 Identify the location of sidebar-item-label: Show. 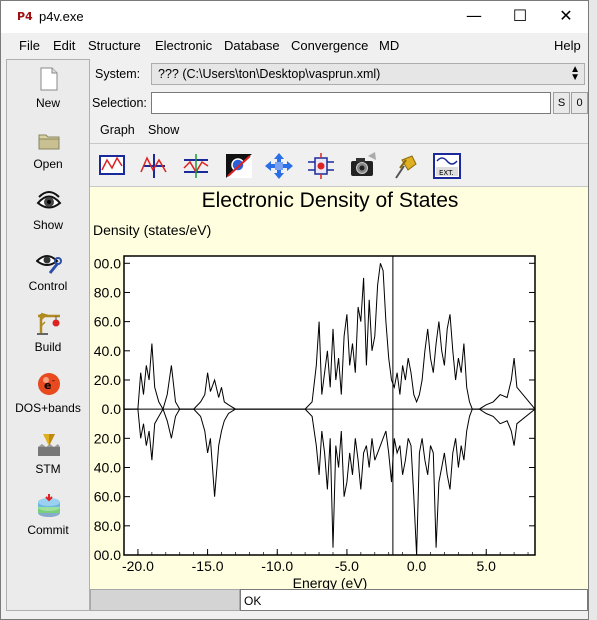
(48, 225).